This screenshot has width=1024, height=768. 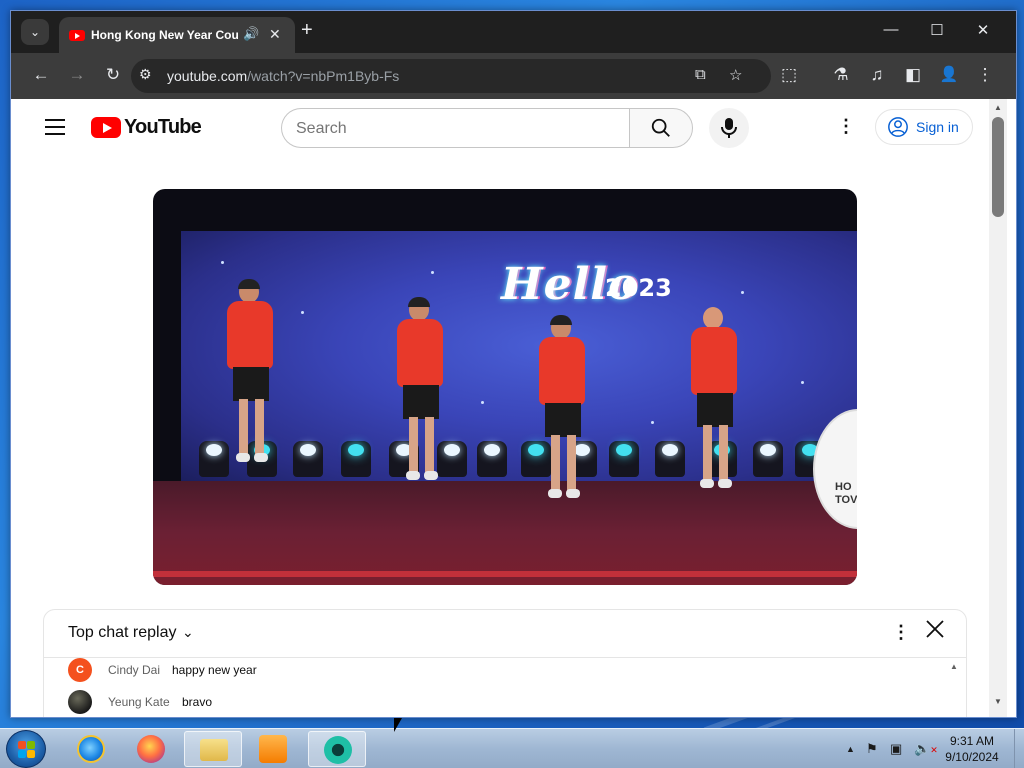 What do you see at coordinates (877, 75) in the screenshot?
I see `media-controls-icon: ♫` at bounding box center [877, 75].